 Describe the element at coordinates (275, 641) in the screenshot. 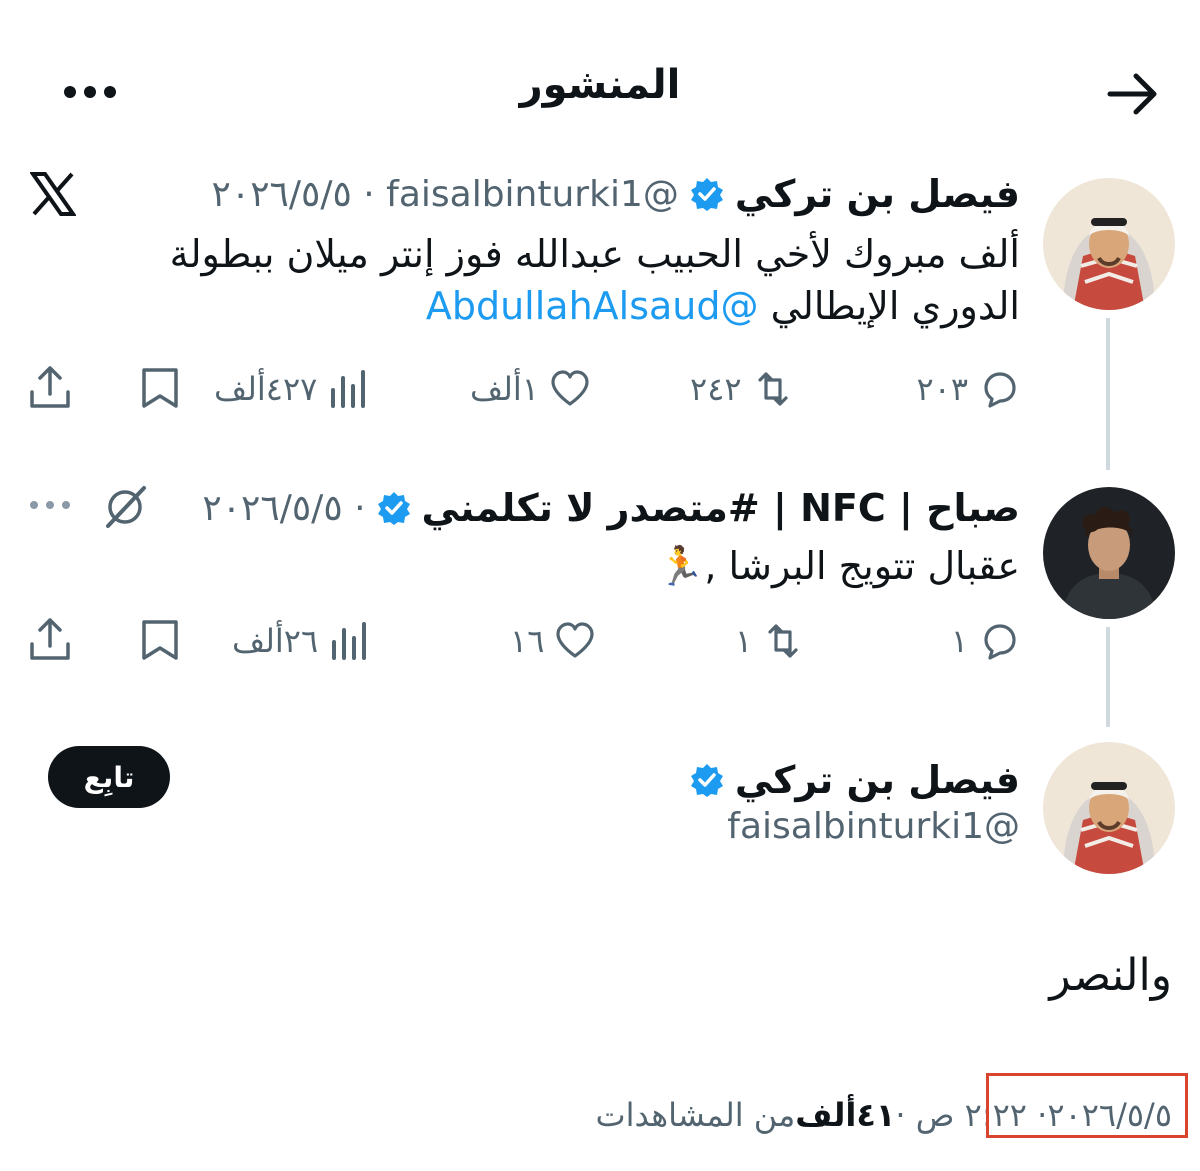

I see `views-count: ٢٦ألف` at that location.